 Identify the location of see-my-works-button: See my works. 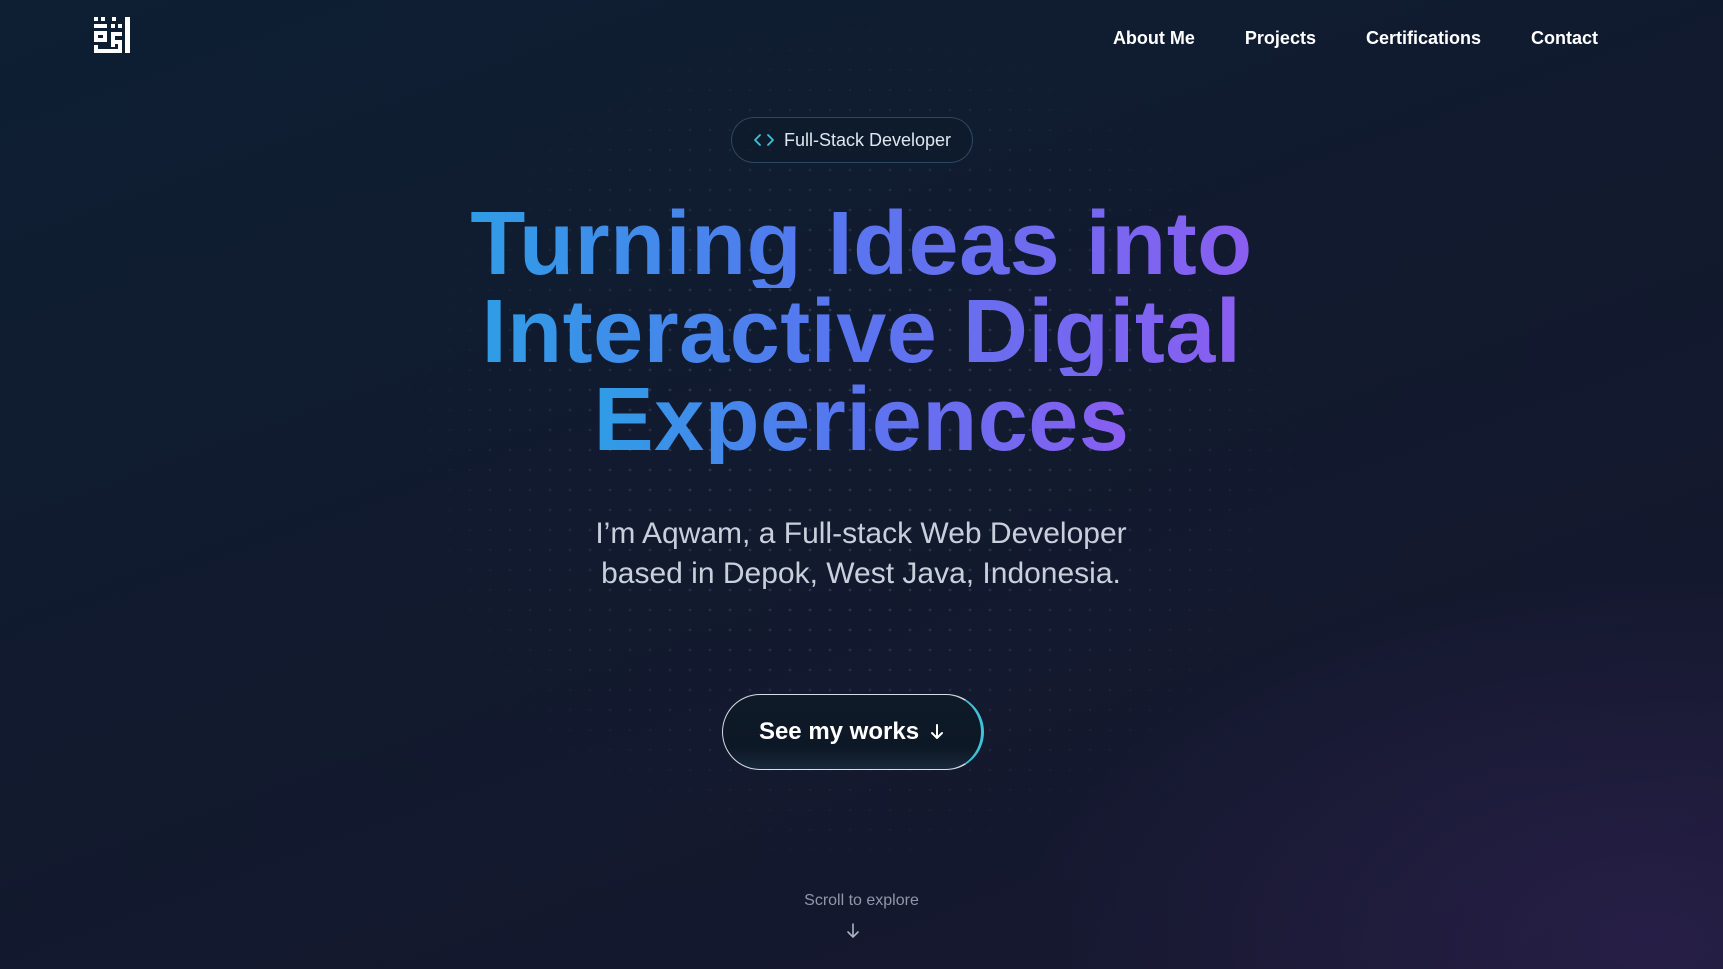
(853, 732).